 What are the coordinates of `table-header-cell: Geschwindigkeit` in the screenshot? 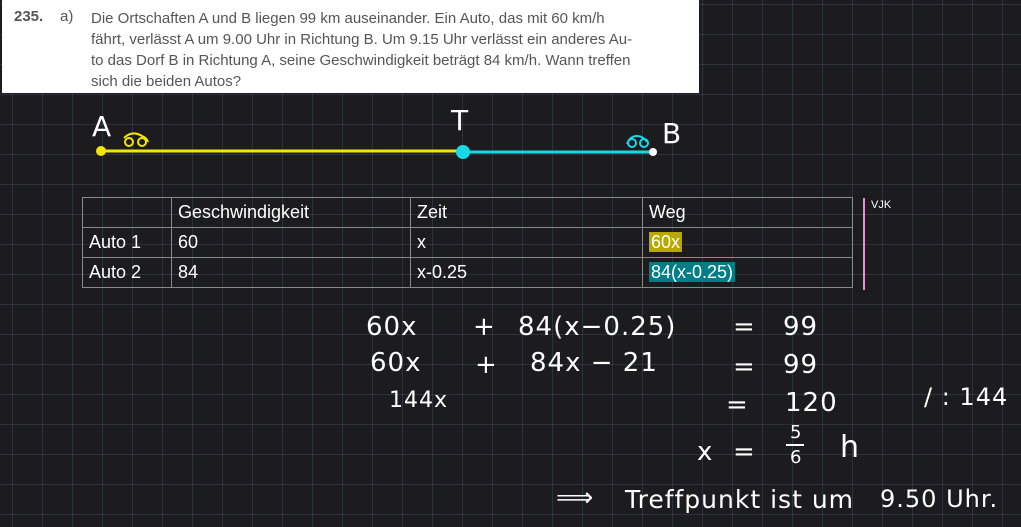 It's located at (291, 212).